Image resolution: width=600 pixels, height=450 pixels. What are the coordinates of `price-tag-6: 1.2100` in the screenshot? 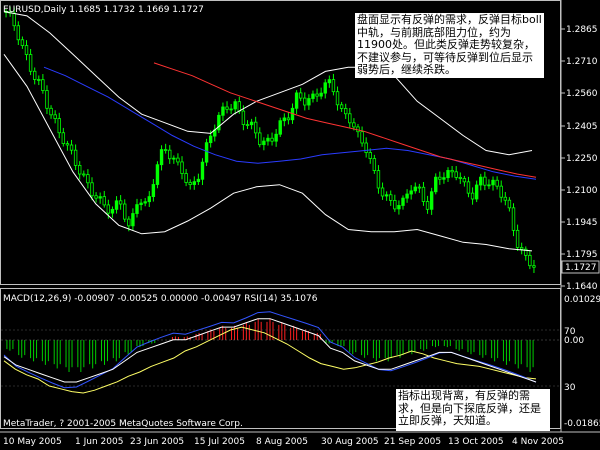 It's located at (582, 191).